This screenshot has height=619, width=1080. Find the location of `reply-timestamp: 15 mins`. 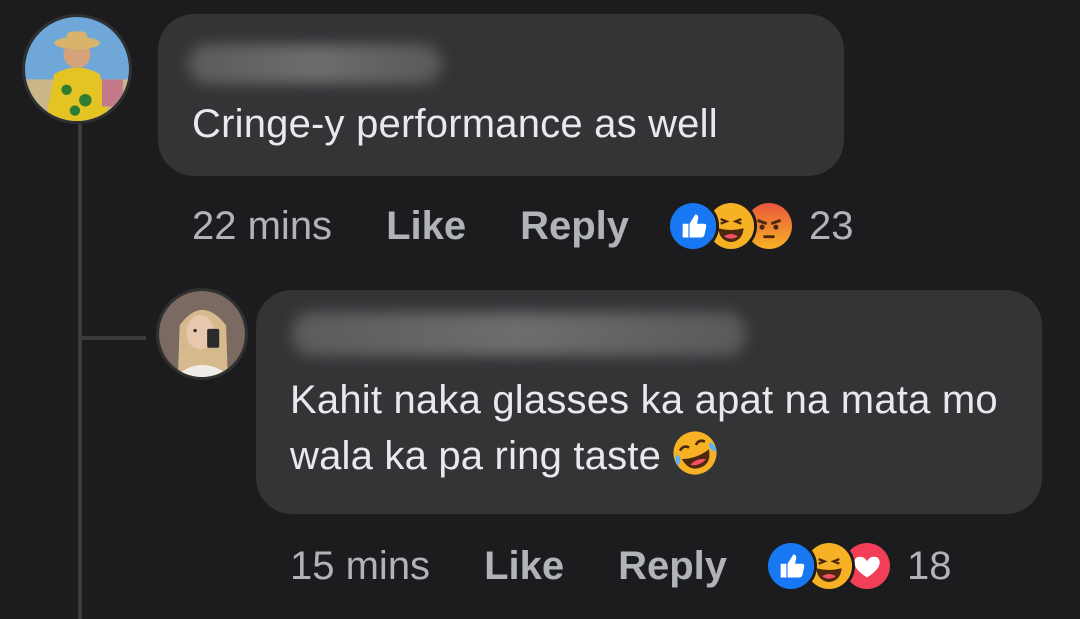

reply-timestamp: 15 mins is located at coordinates (360, 566).